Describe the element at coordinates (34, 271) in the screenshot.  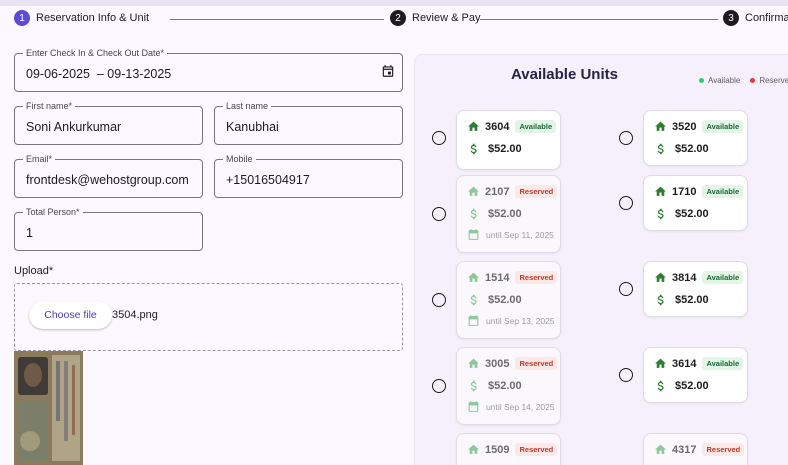
I see `upload-label: Upload*` at that location.